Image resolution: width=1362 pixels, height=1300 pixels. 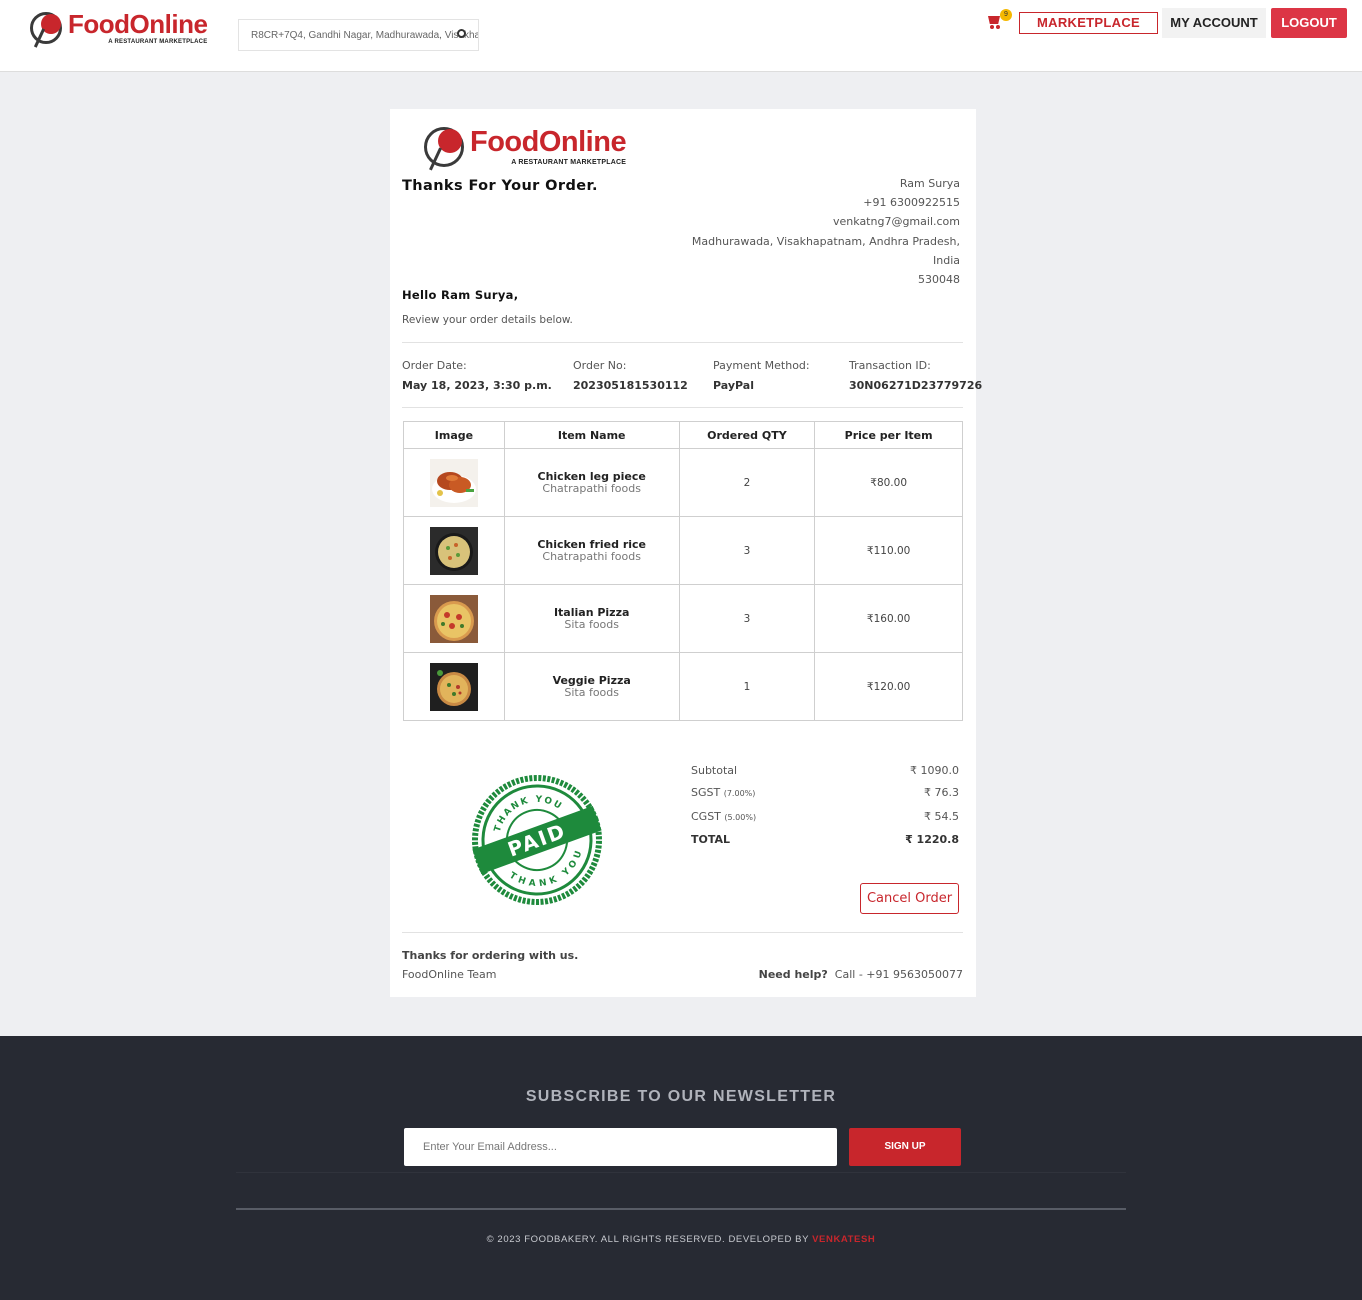 What do you see at coordinates (739, 793) in the screenshot?
I see `sgst-rate: (7.00%)` at bounding box center [739, 793].